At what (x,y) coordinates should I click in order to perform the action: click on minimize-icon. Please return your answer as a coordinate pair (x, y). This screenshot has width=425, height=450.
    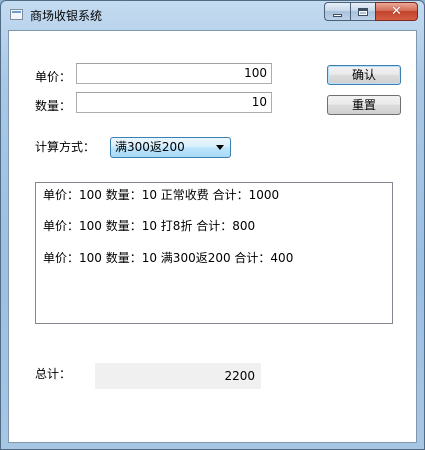
    Looking at the image, I should click on (337, 15).